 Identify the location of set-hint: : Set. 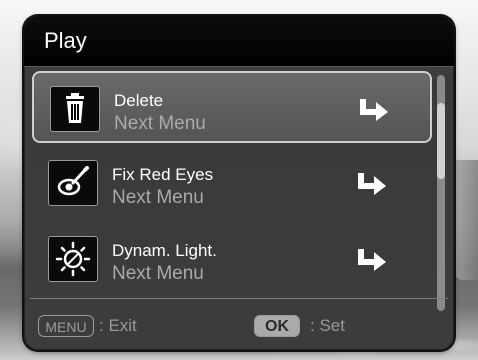
(327, 325).